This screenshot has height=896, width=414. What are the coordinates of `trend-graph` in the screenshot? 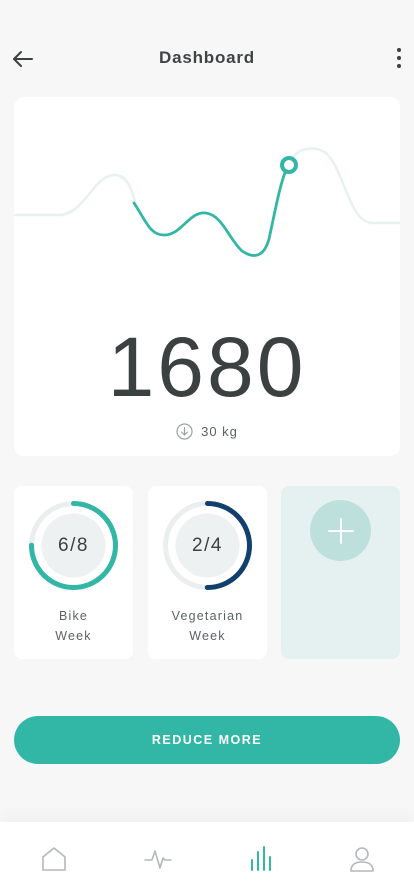 It's located at (207, 202).